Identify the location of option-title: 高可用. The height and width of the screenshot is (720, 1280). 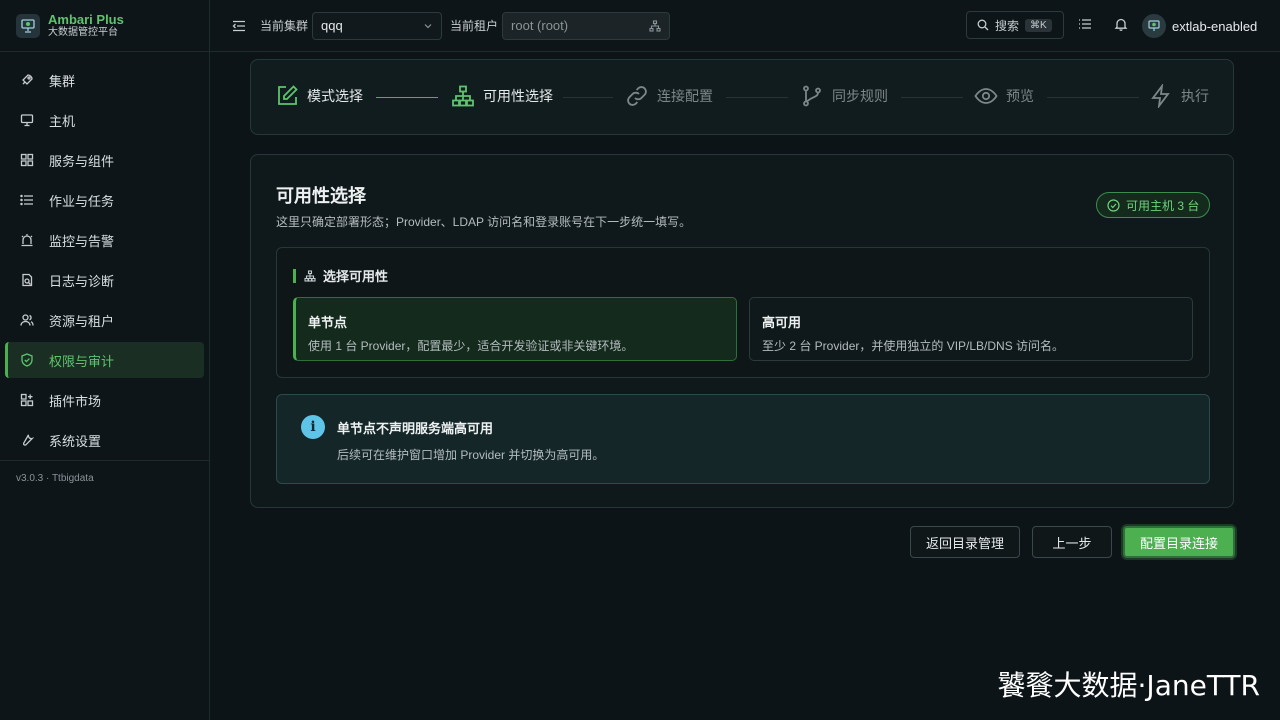
(782, 322).